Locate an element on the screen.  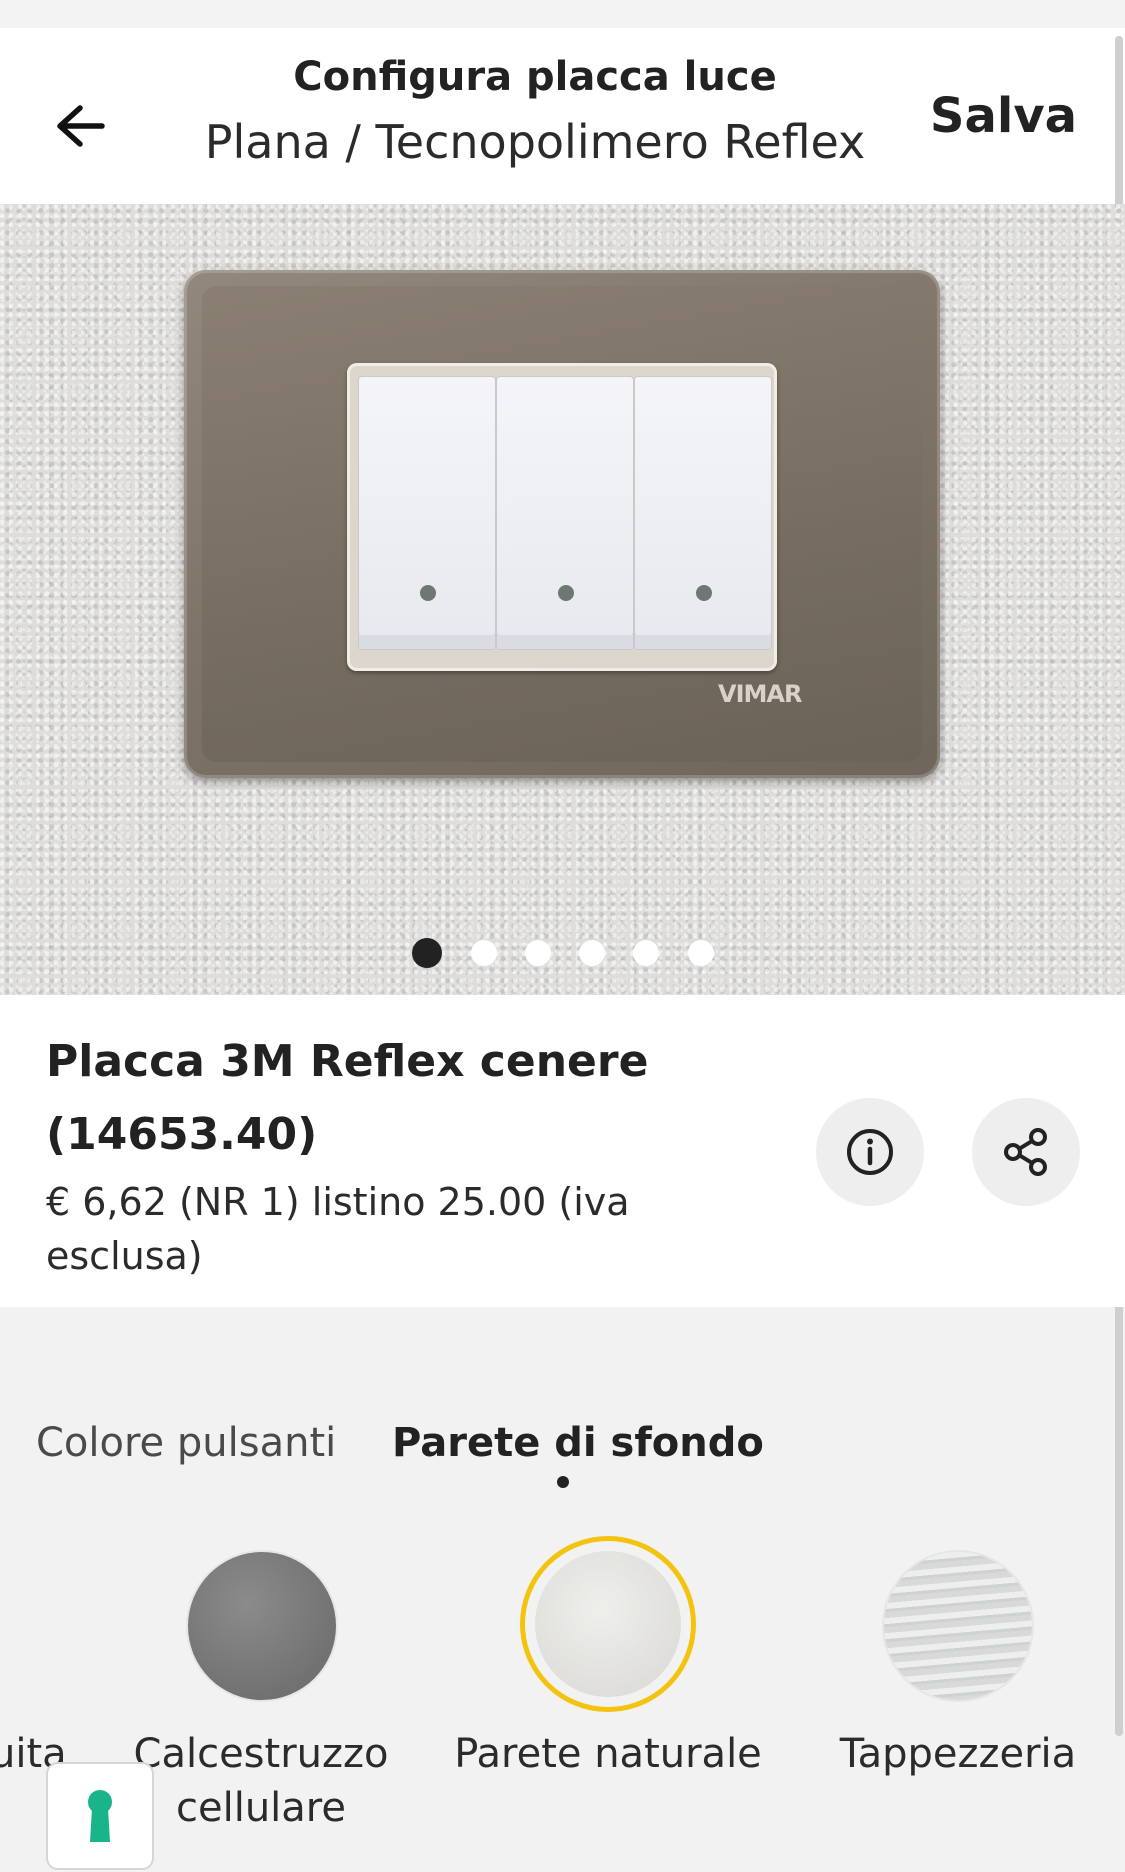
option-tabs: Colore pulsanti Parete di sfondo is located at coordinates (562, 1450).